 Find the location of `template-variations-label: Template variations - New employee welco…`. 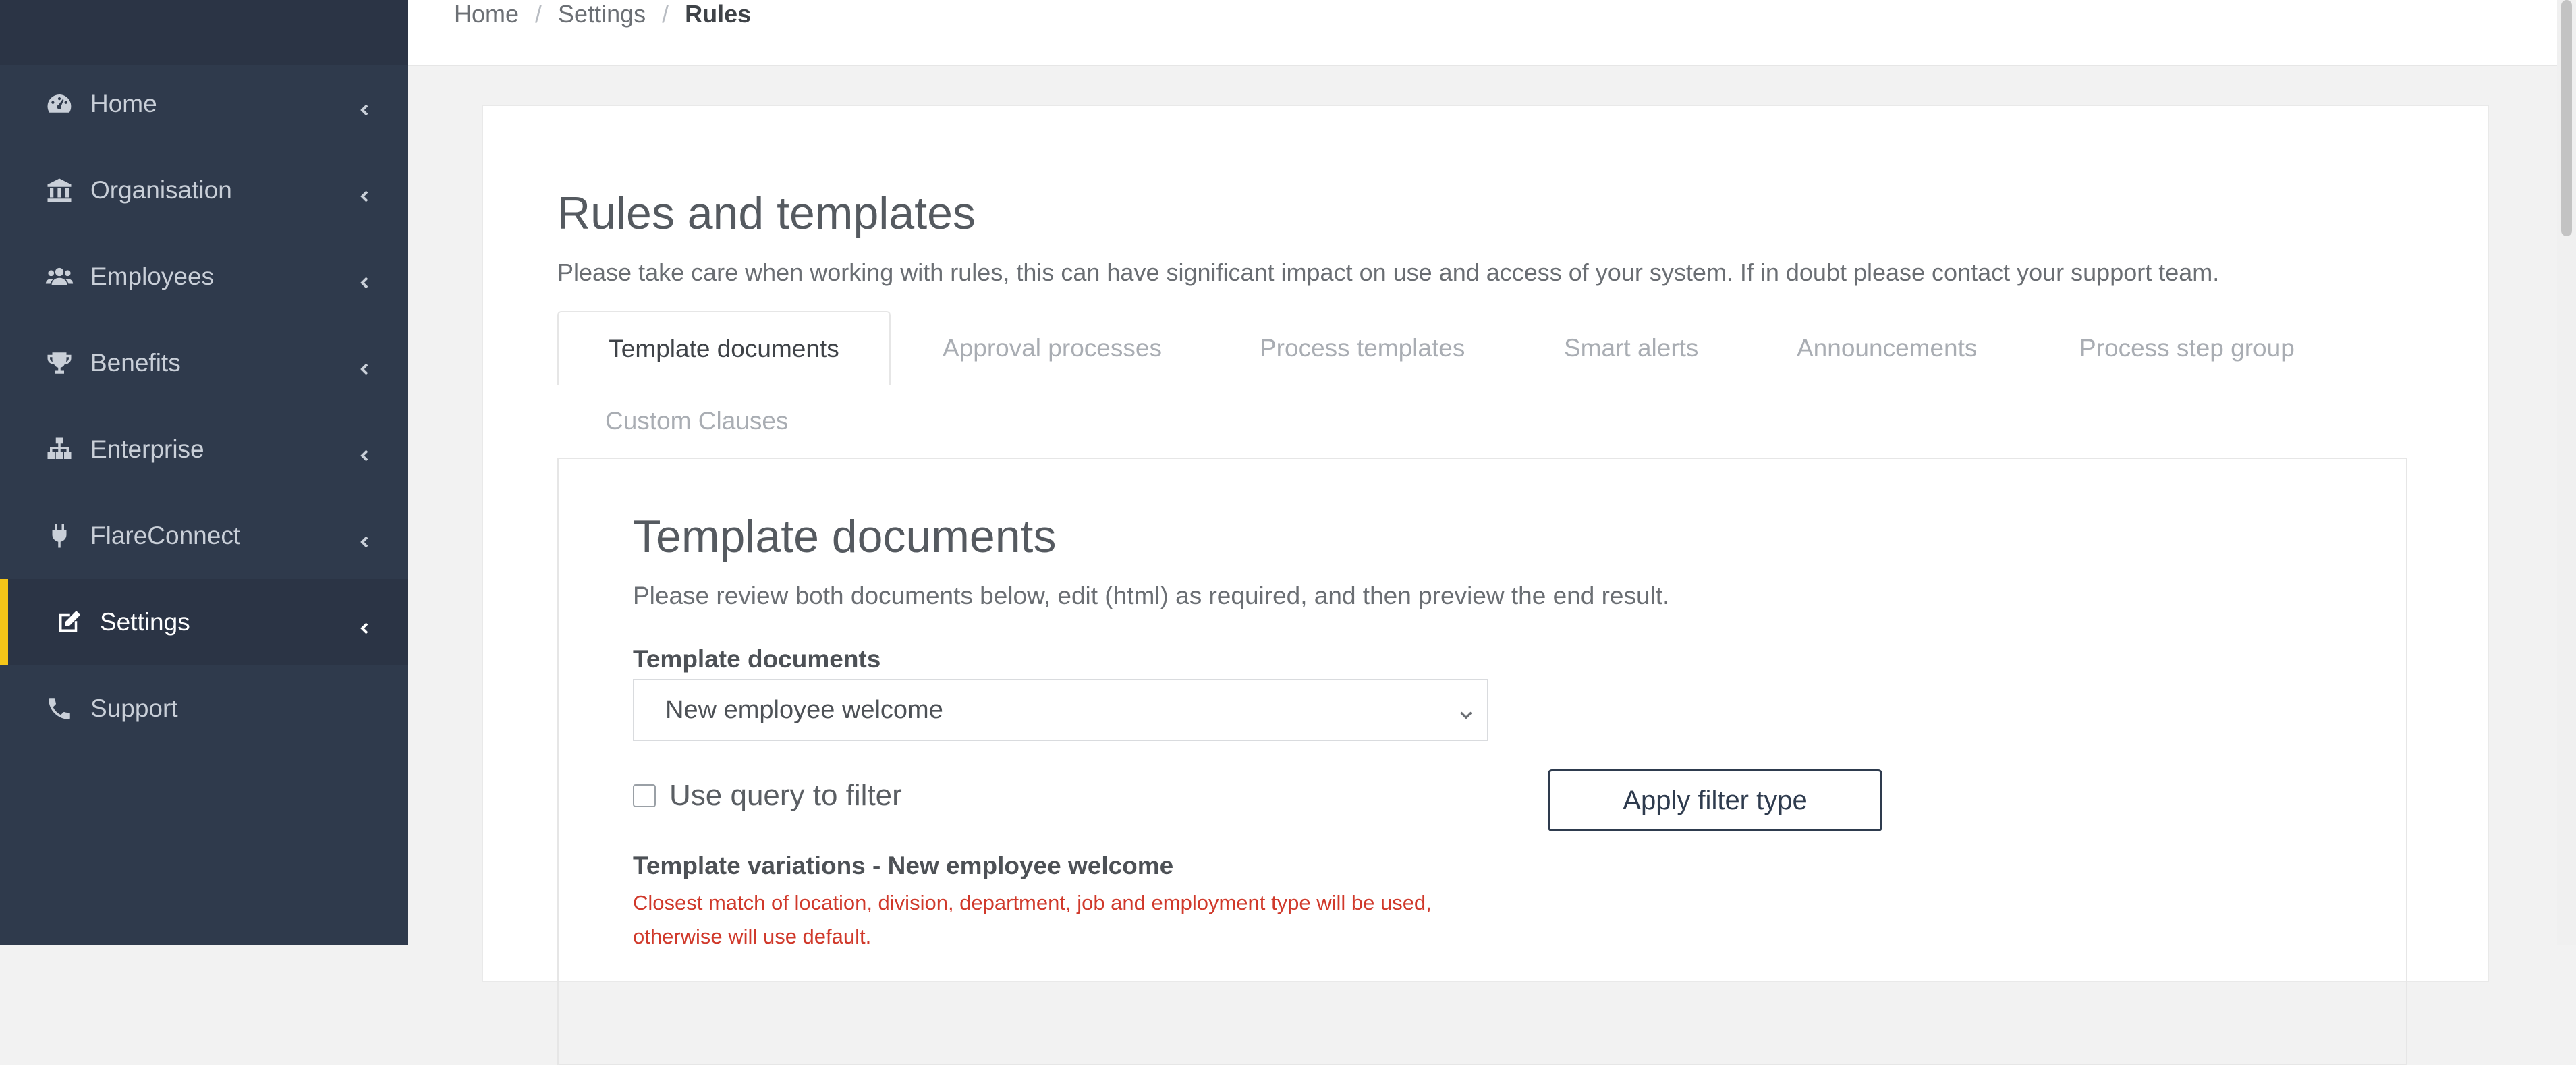

template-variations-label: Template variations - New employee welco… is located at coordinates (903, 865).